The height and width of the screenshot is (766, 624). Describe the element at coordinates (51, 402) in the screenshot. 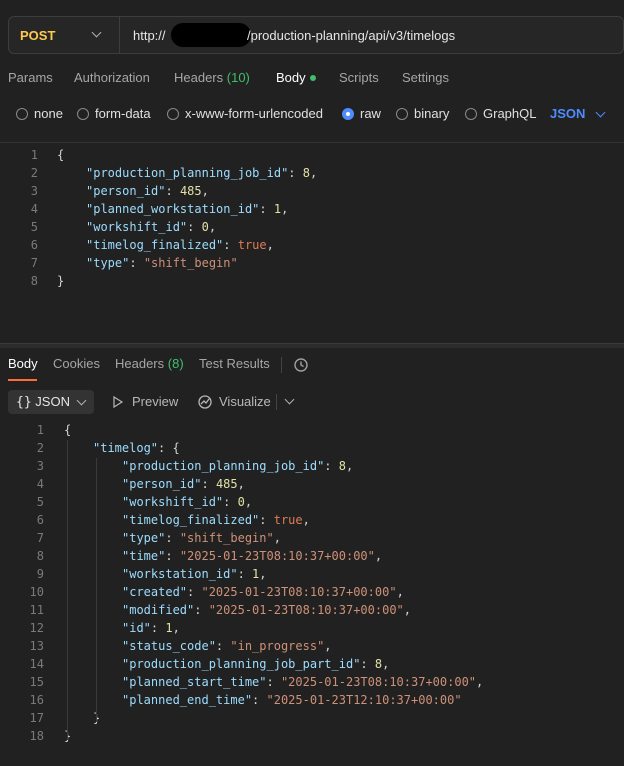

I see `format-select: {} JSON` at that location.